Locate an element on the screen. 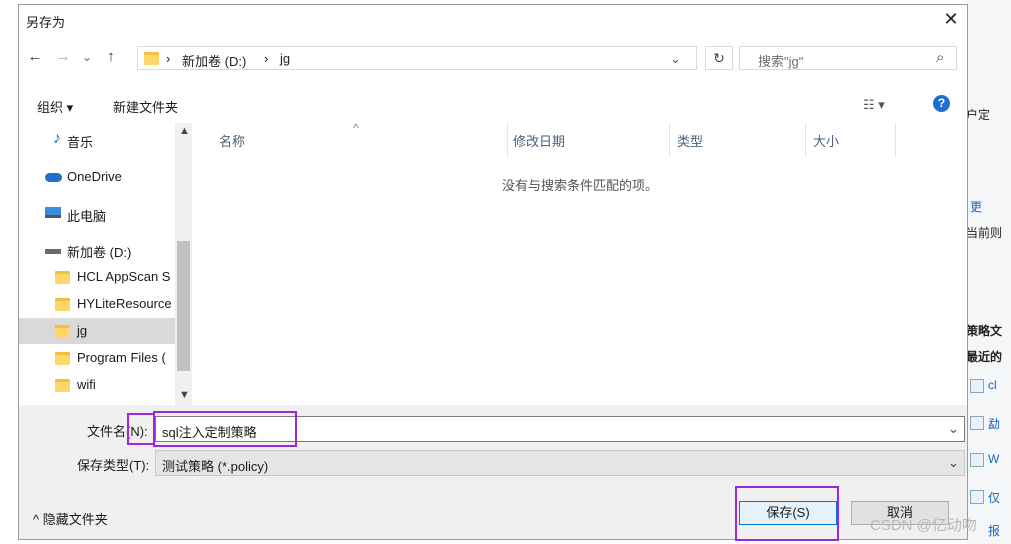 This screenshot has height=544, width=1011. empty-message: 没有与搜索条件匹配的项。 is located at coordinates (580, 185).